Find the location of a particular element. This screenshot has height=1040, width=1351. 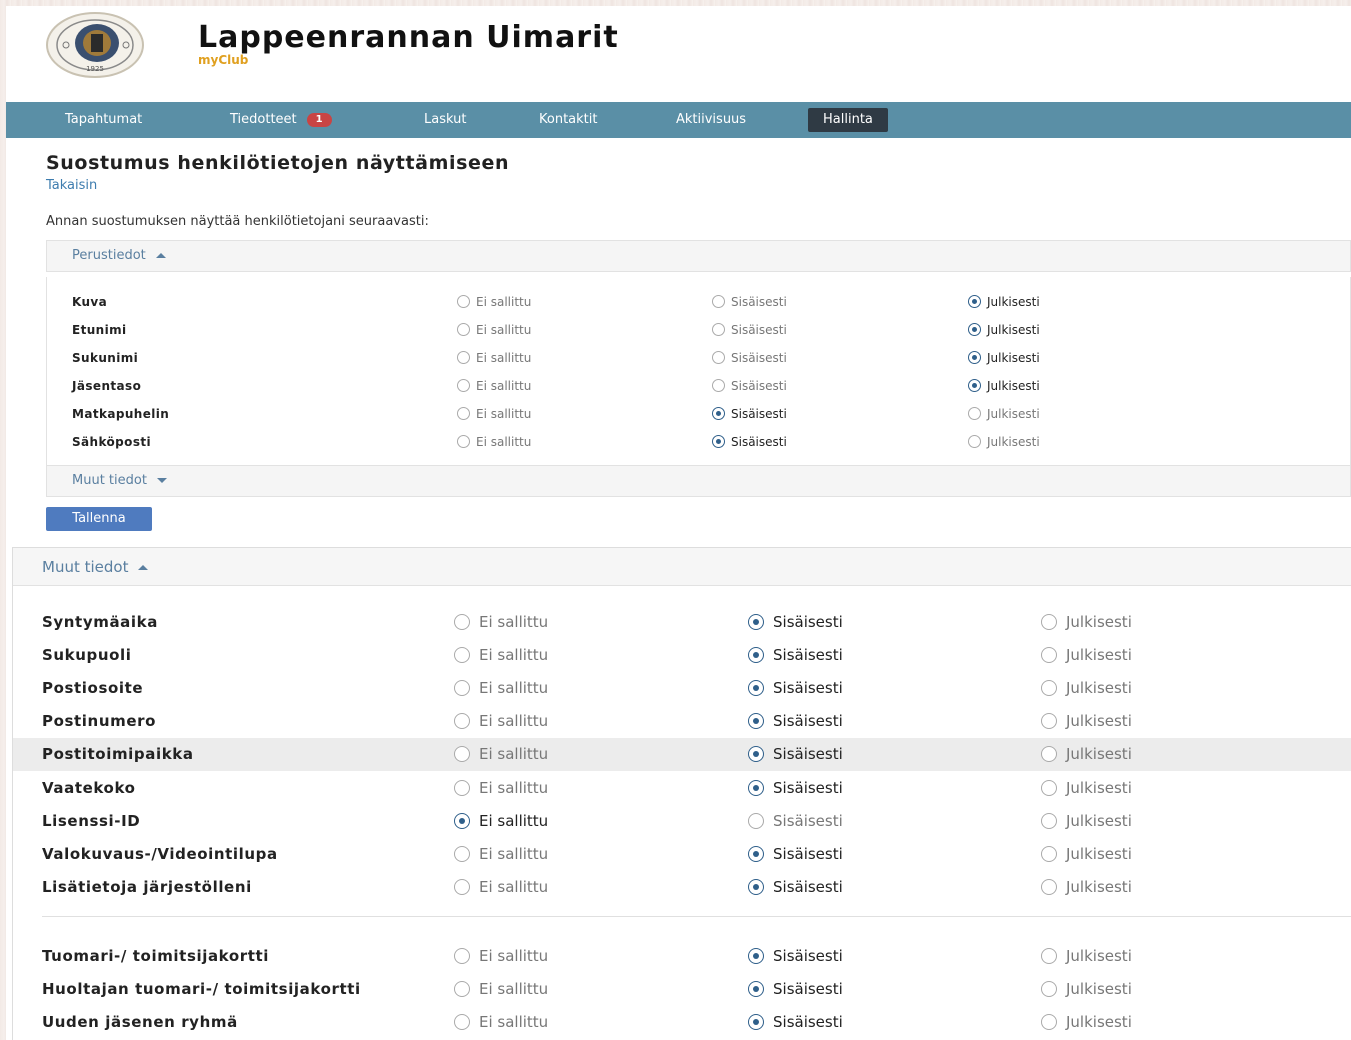

save-button: Tallenna is located at coordinates (99, 519).